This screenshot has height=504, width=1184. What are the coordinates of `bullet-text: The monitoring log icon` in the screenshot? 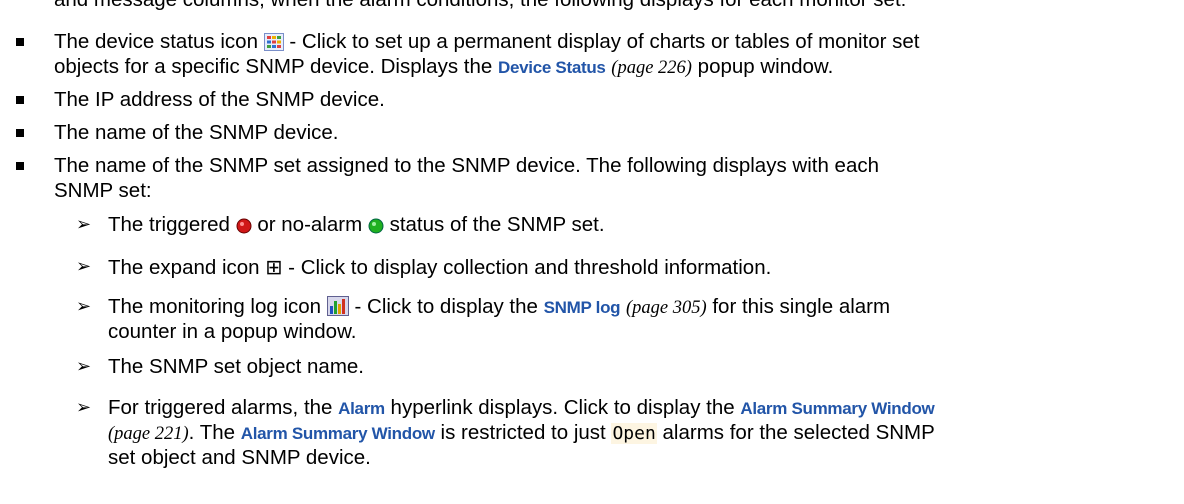 It's located at (215, 306).